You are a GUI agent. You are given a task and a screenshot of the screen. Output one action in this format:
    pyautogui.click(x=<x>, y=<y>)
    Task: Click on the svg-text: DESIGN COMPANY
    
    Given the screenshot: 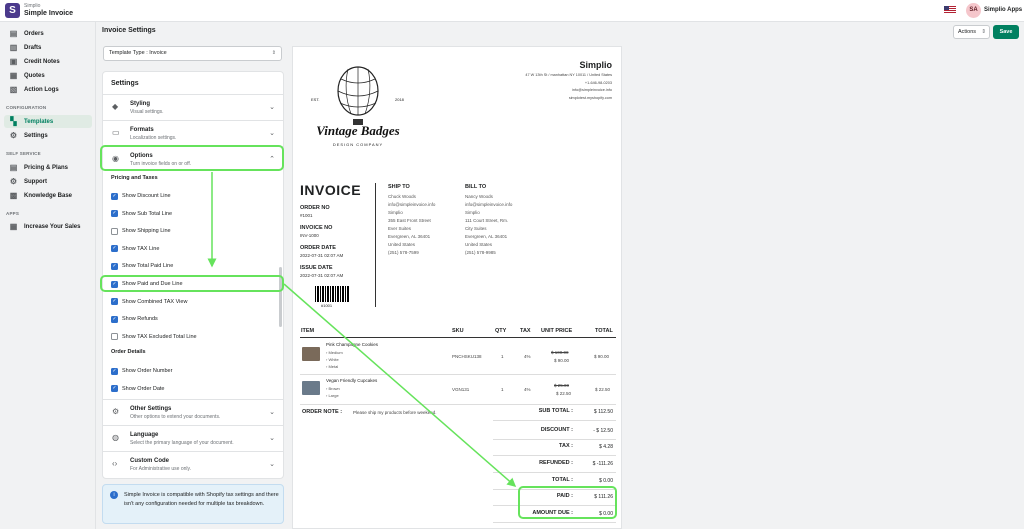 What is the action you would take?
    pyautogui.click(x=358, y=144)
    